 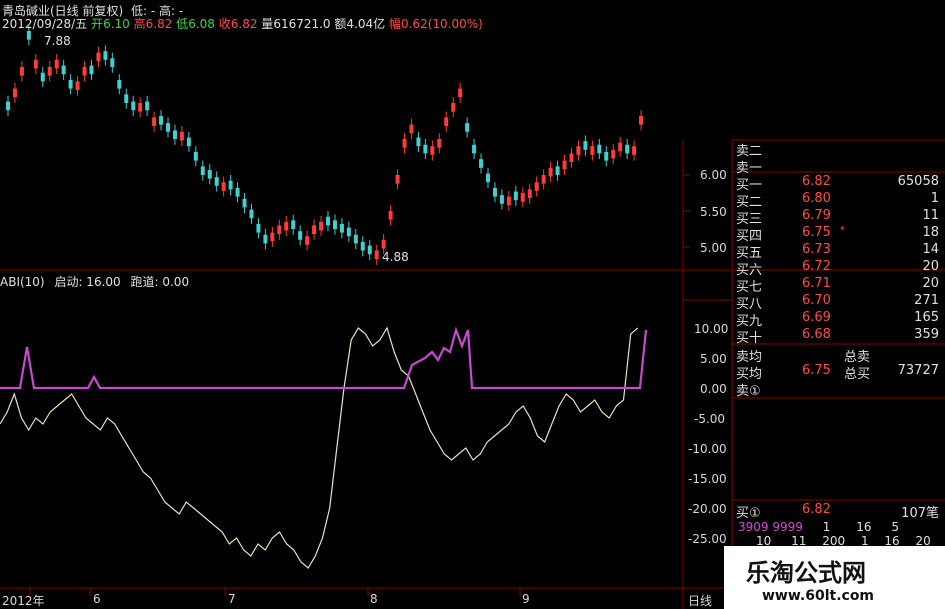 I want to click on price-tick-600: 6.00, so click(x=713, y=175).